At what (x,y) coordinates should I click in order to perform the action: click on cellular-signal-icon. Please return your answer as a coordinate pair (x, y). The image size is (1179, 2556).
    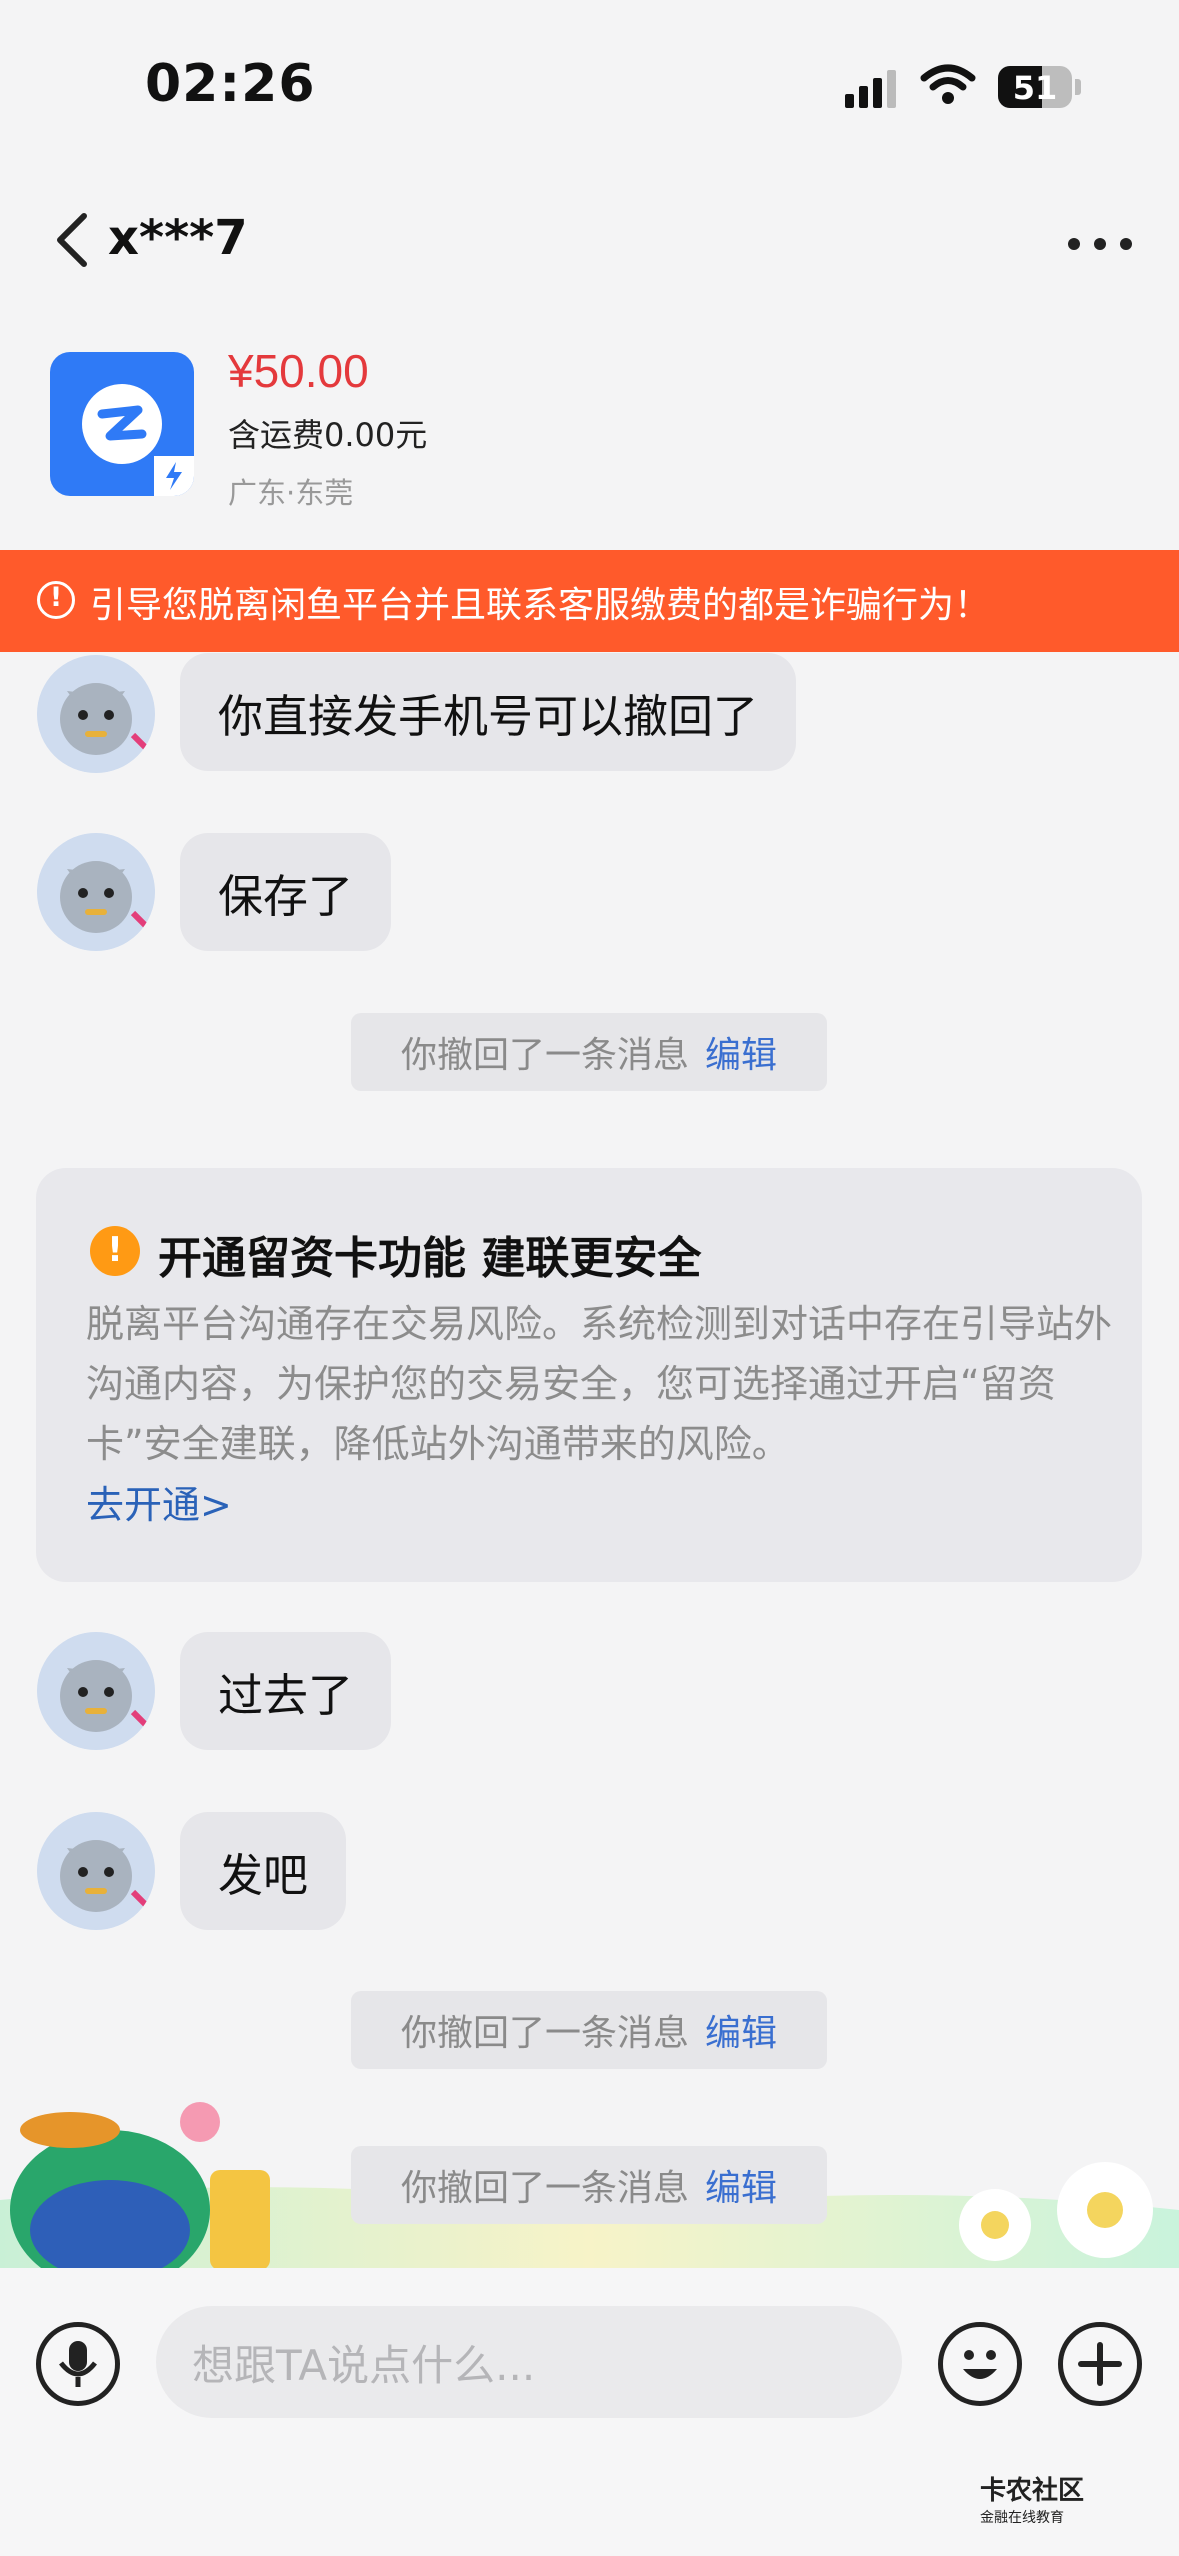
    Looking at the image, I should click on (871, 88).